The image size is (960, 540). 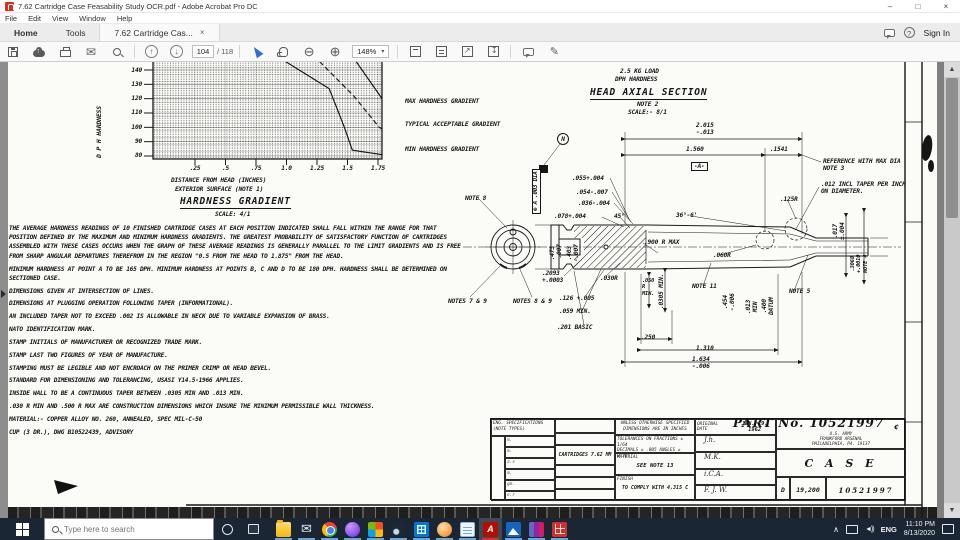 I want to click on dim-label: N, so click(x=563, y=139).